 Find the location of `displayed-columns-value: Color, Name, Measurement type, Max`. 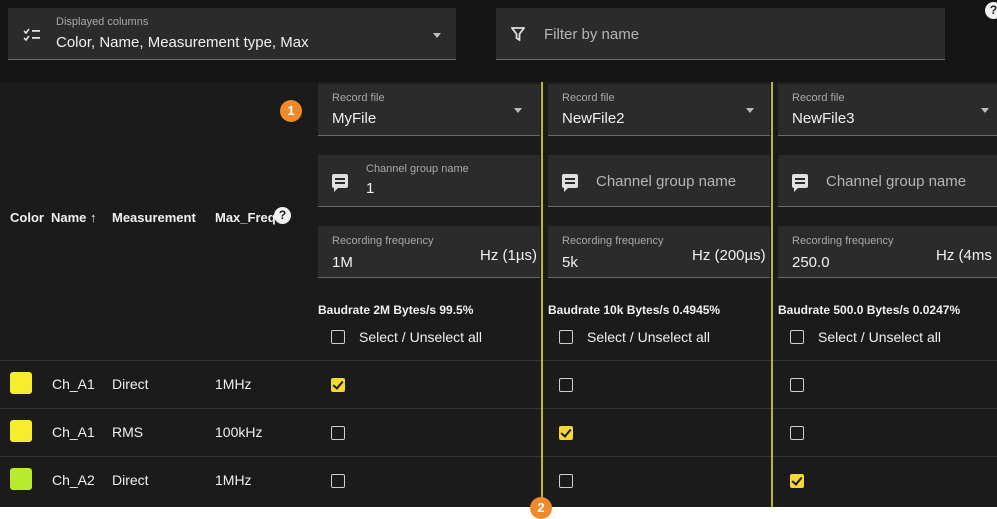

displayed-columns-value: Color, Name, Measurement type, Max is located at coordinates (182, 42).